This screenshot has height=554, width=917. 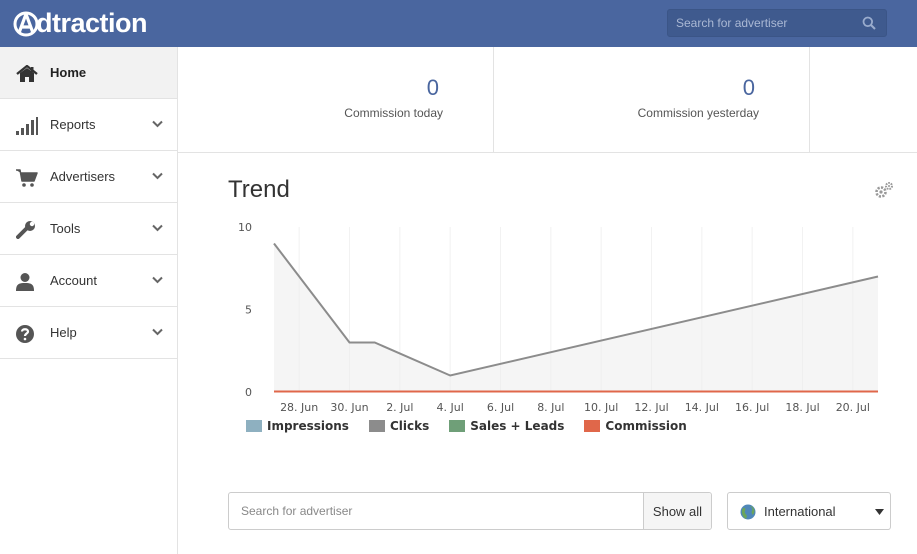 I want to click on advertiser-search: Show all, so click(x=470, y=511).